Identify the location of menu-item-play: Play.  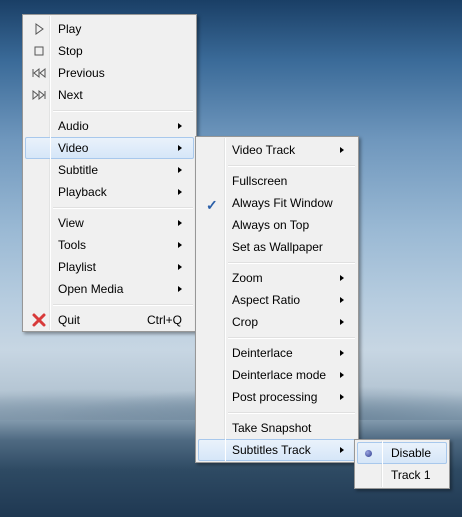
(109, 29).